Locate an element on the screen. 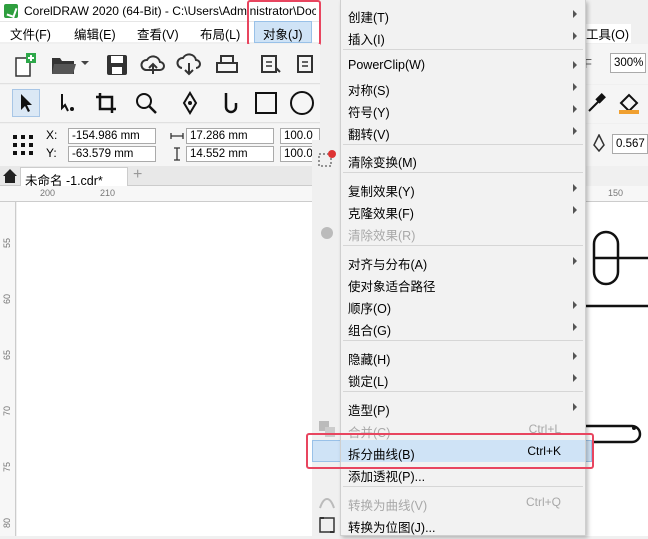 The height and width of the screenshot is (539, 648). home-icon is located at coordinates (10, 176).